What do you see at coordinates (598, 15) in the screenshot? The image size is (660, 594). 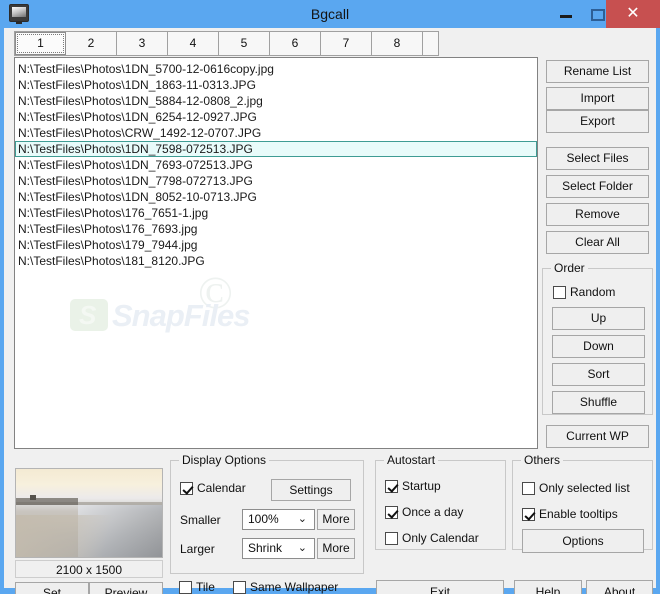 I see `maximize-icon` at bounding box center [598, 15].